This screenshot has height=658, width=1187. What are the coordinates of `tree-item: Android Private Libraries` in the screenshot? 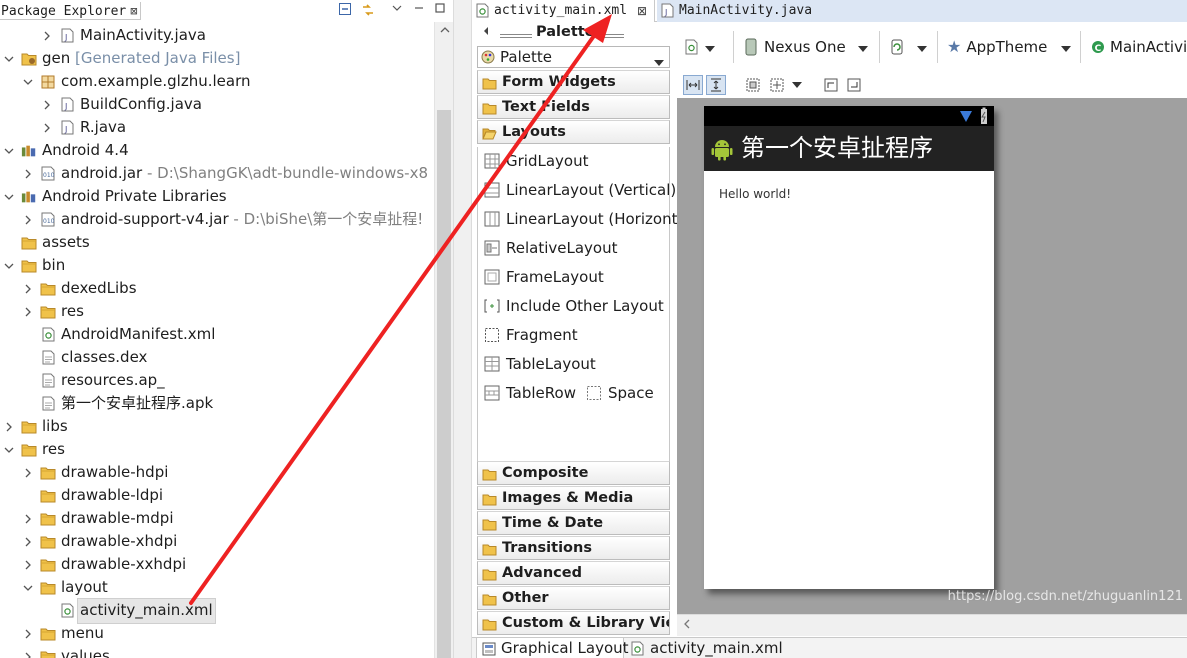 It's located at (217, 196).